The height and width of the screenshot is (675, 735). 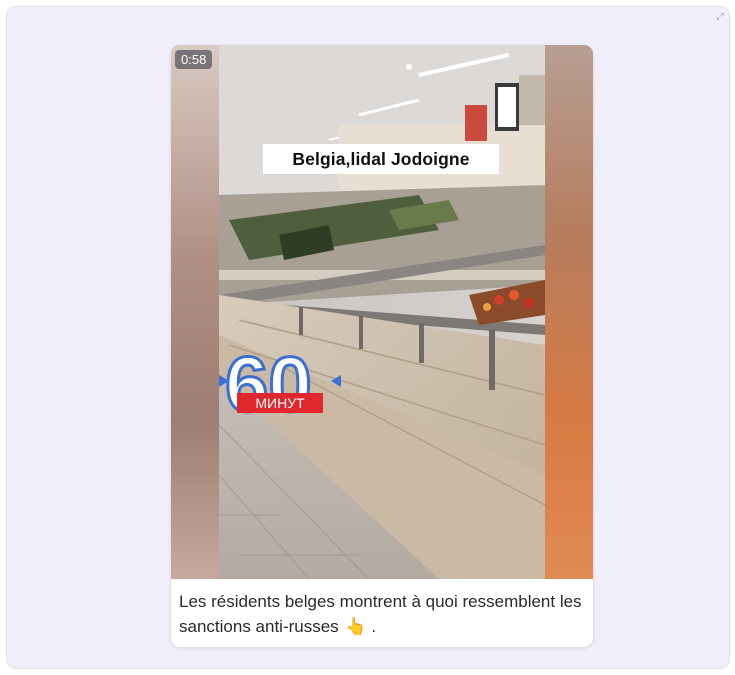 I want to click on 60-minutes-channel-logo: 60 МИНУТ, so click(x=280, y=385).